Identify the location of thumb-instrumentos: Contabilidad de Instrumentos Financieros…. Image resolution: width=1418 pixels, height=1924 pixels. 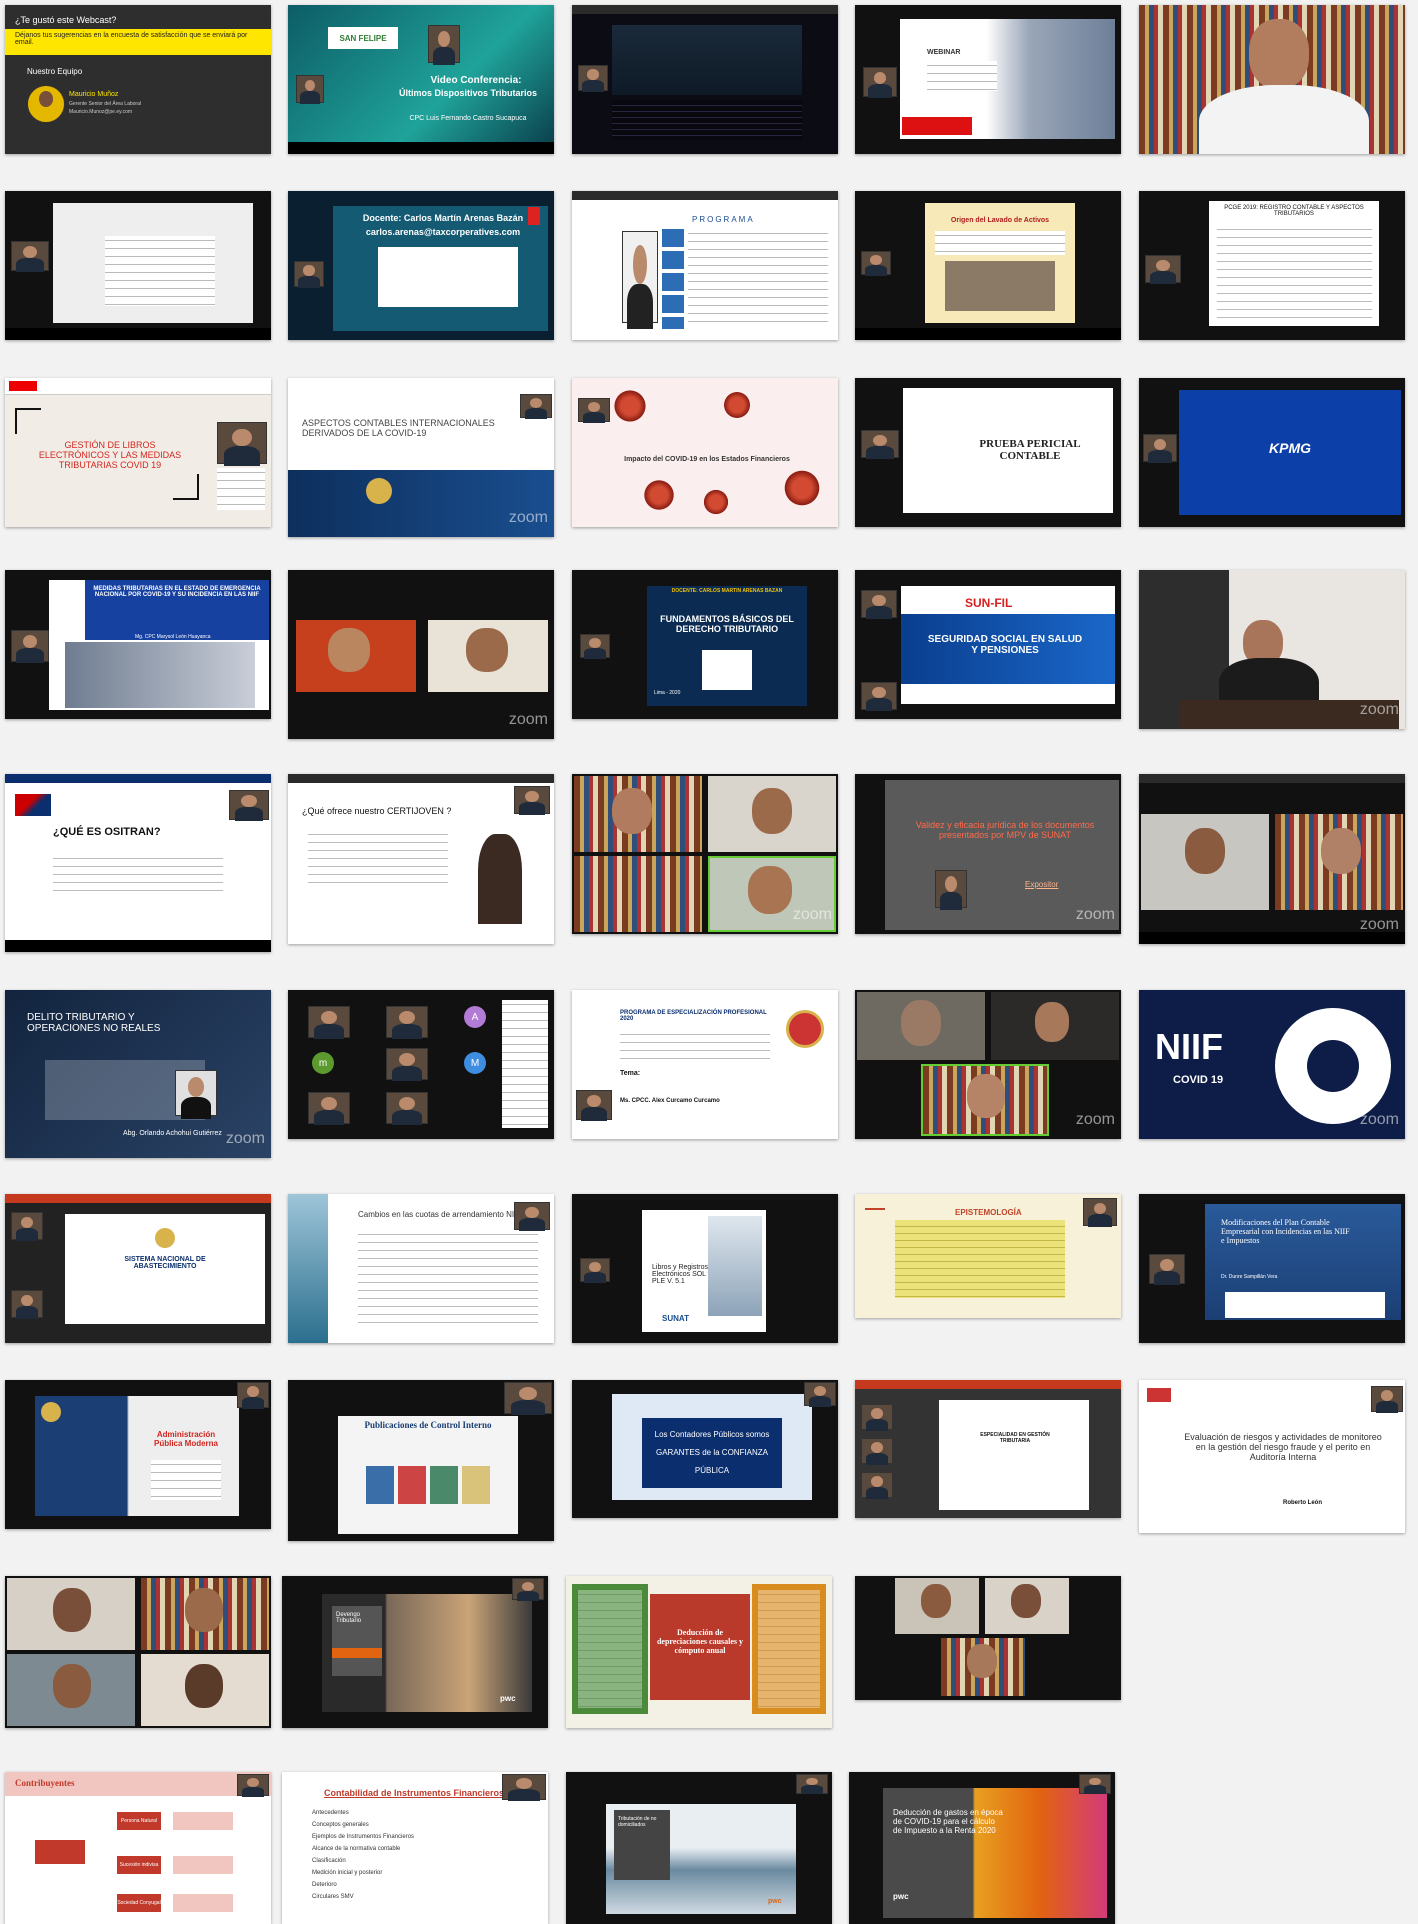
(415, 1848).